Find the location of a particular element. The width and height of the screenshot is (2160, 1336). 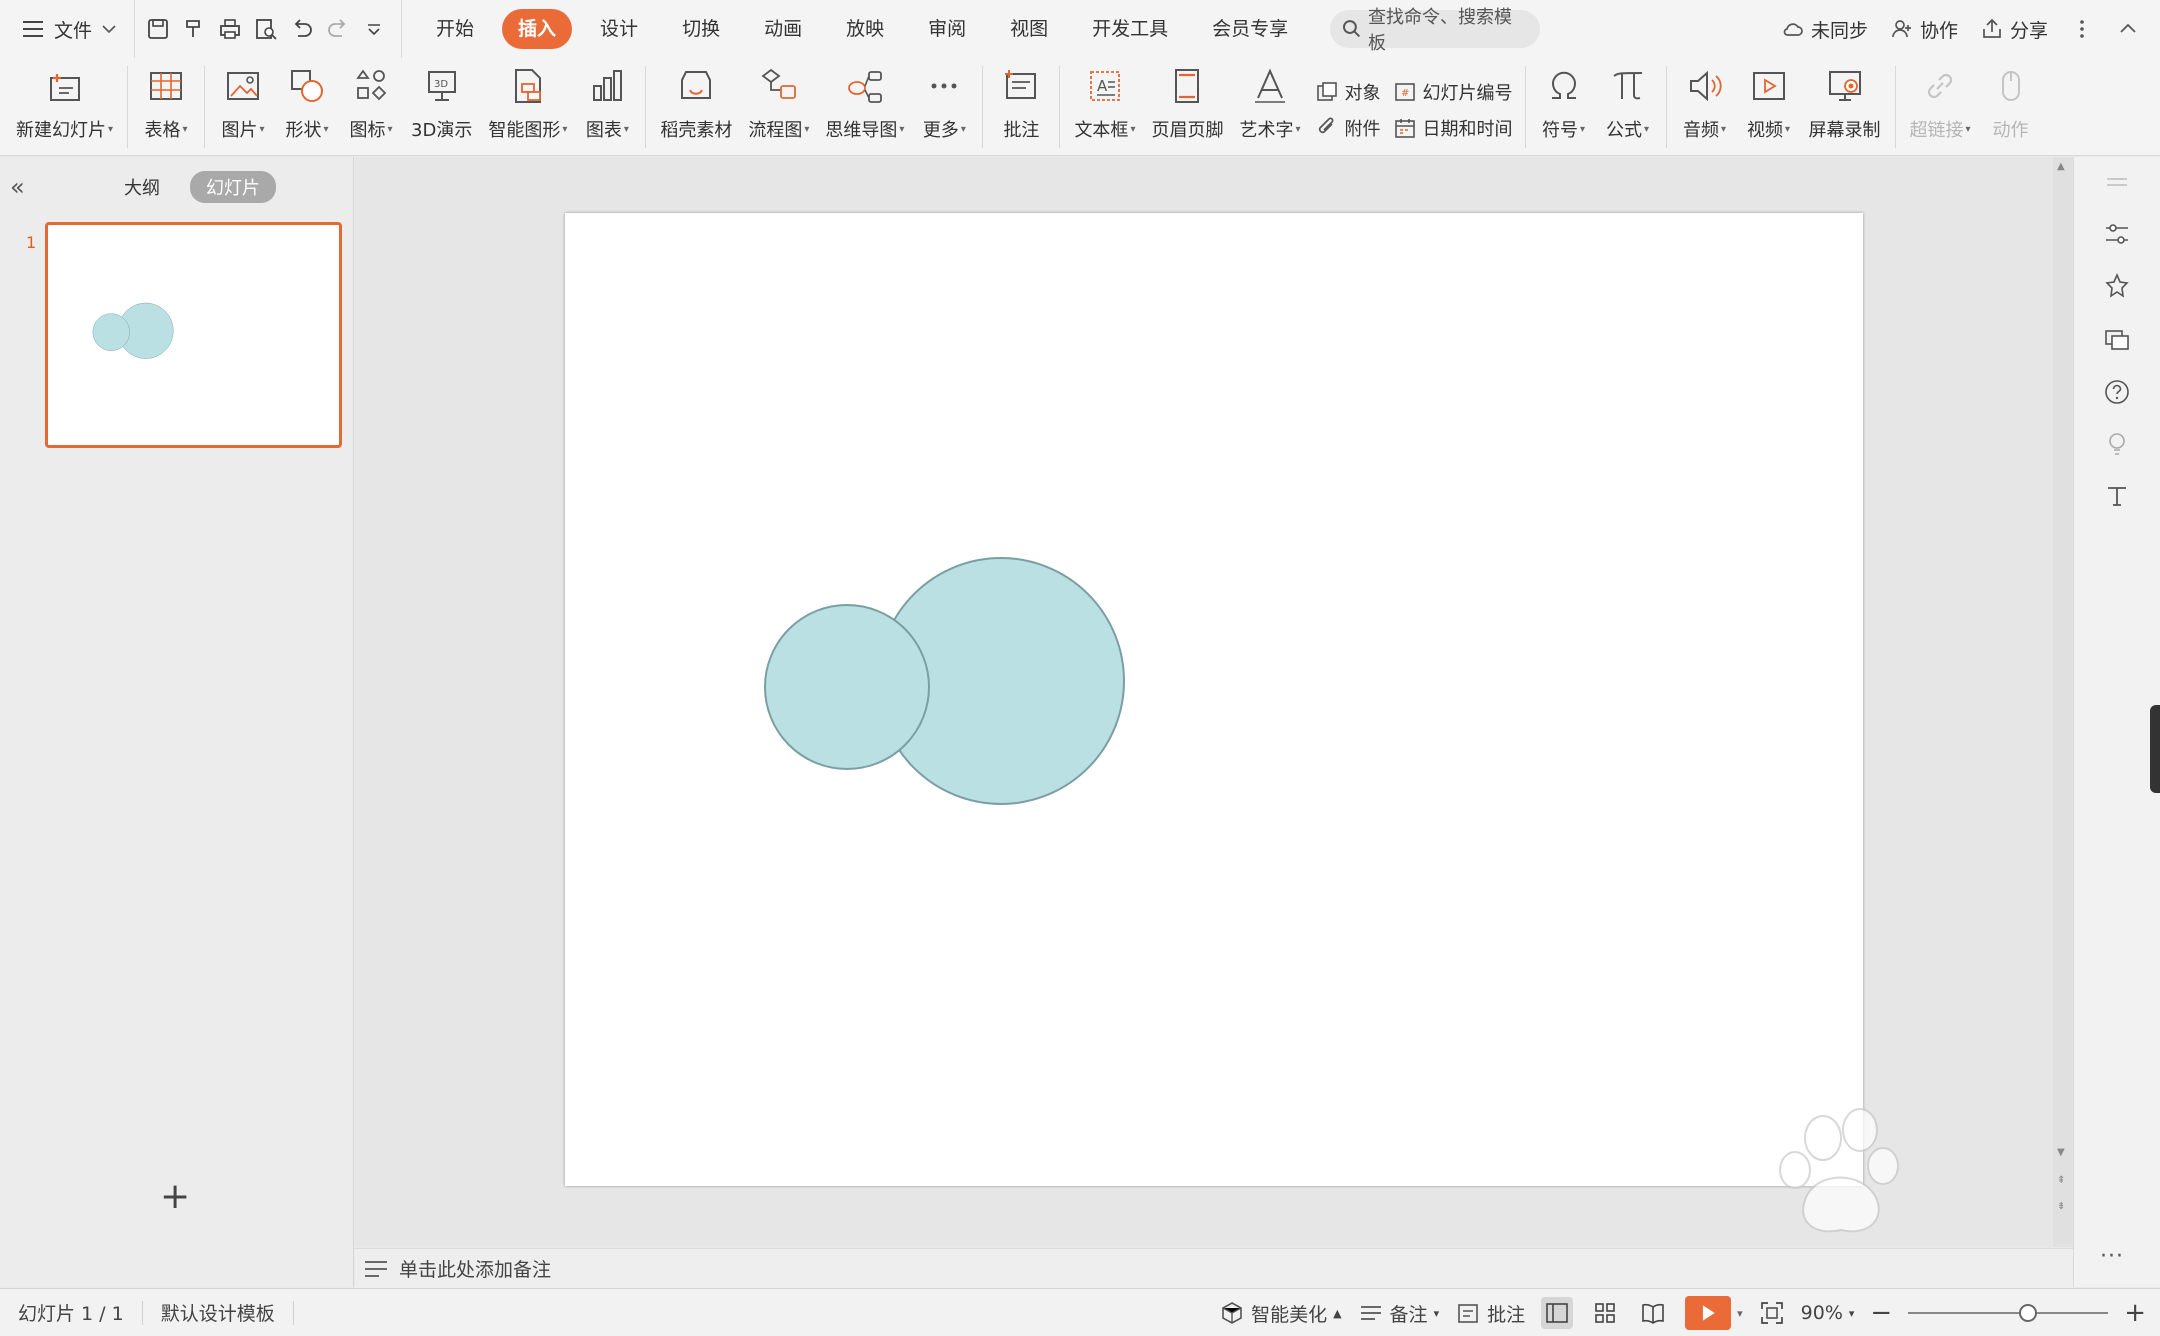

zoom-level-label: 90% is located at coordinates (1821, 1313).